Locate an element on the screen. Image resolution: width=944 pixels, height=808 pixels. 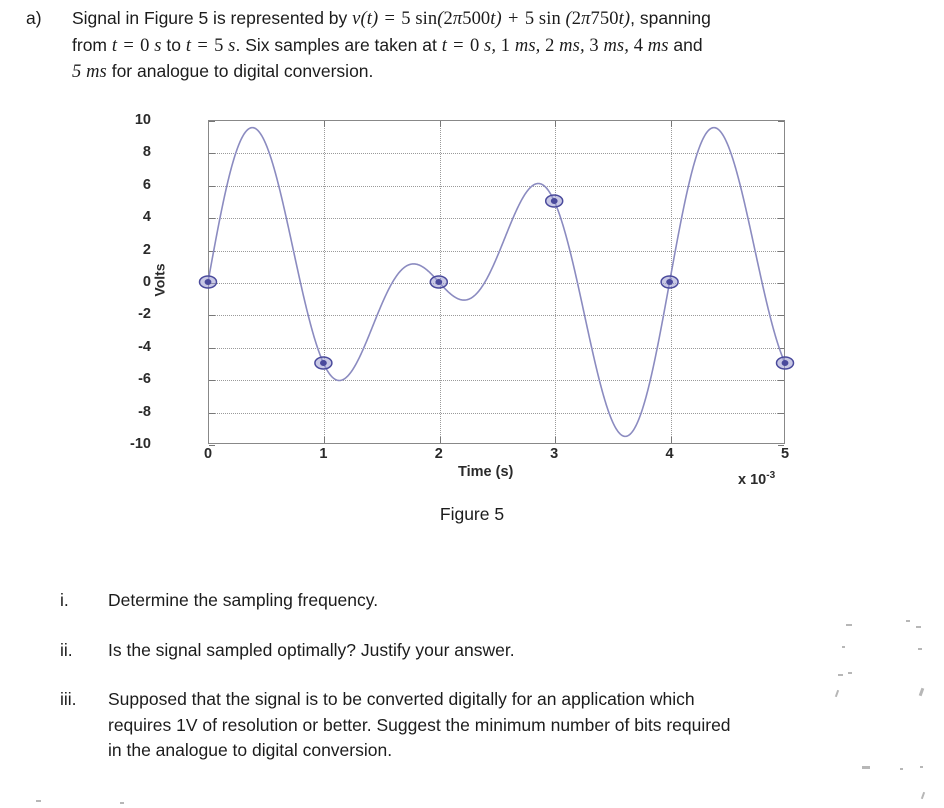
subquestion-marker: ii. is located at coordinates (66, 649).